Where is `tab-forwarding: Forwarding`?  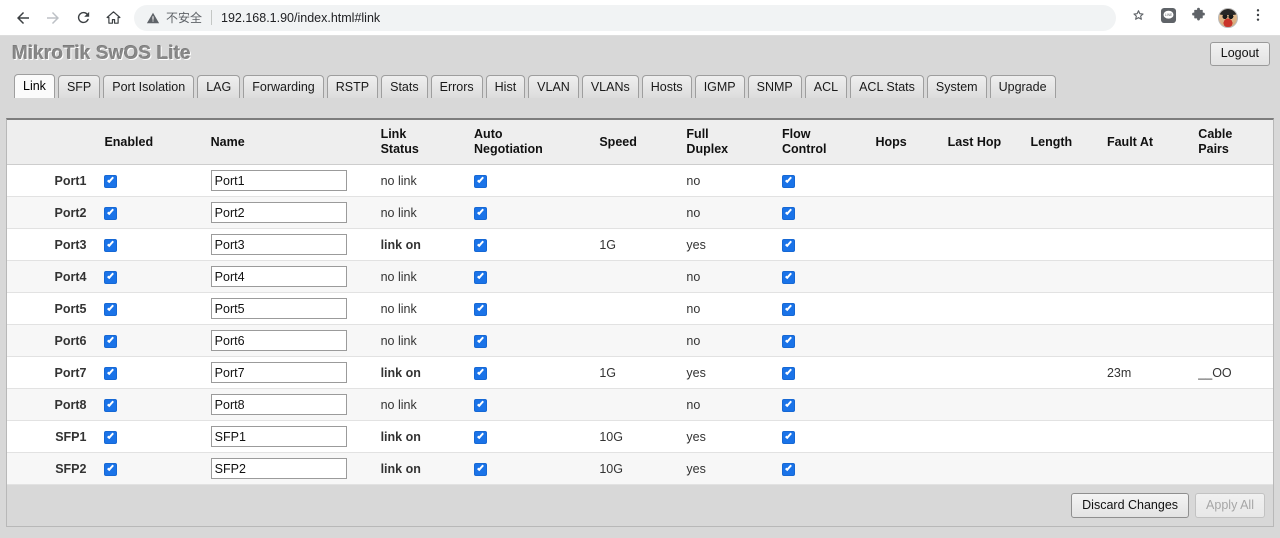
tab-forwarding: Forwarding is located at coordinates (283, 86).